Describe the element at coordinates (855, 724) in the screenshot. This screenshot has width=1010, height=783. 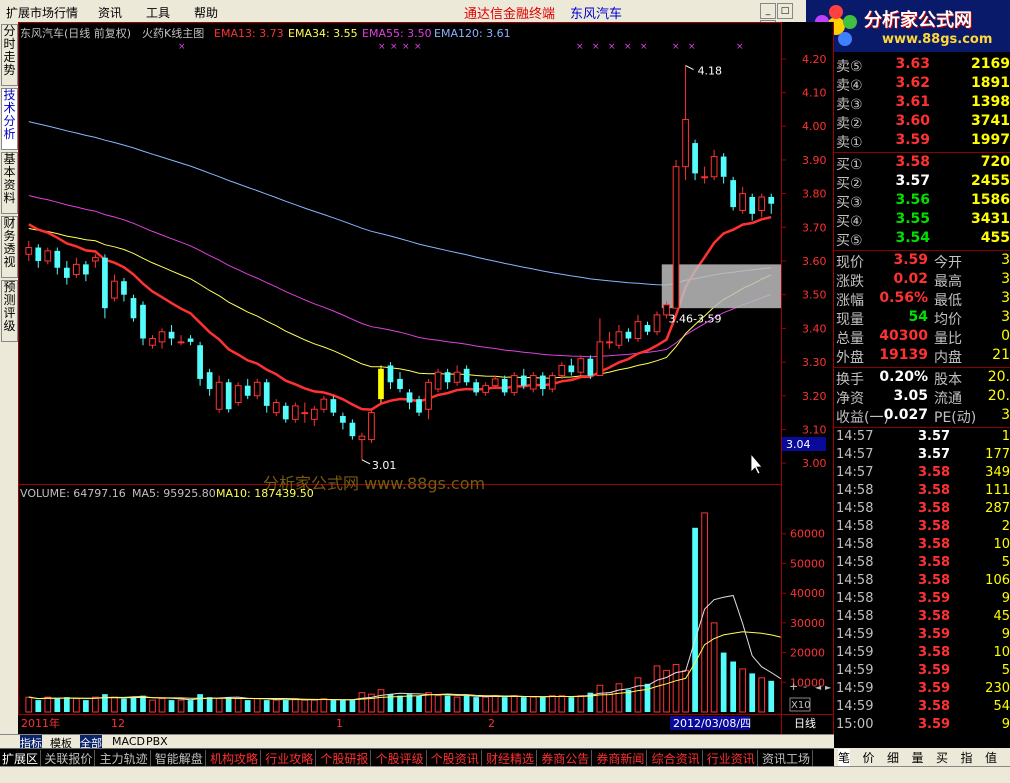
I see `tick-time: 15:00` at that location.